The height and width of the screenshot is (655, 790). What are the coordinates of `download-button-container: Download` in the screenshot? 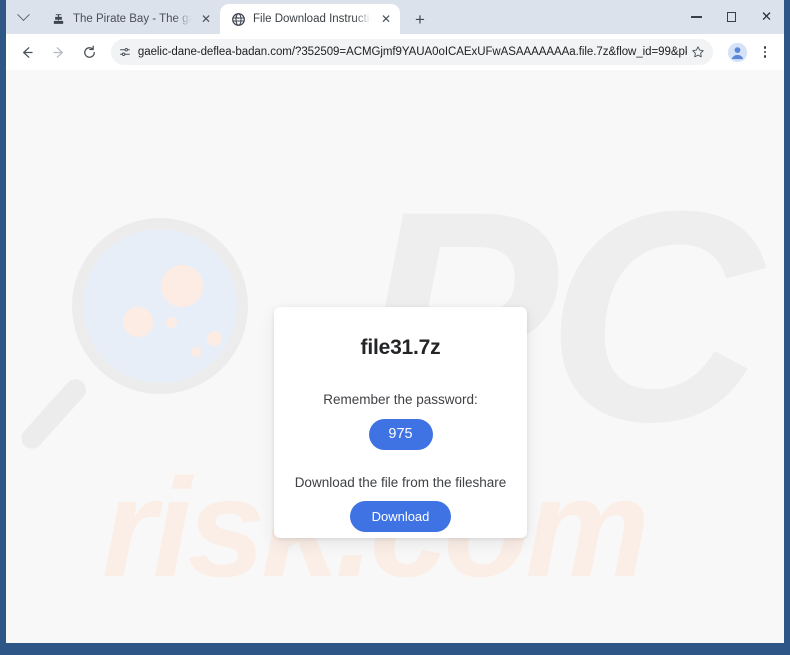 It's located at (400, 511).